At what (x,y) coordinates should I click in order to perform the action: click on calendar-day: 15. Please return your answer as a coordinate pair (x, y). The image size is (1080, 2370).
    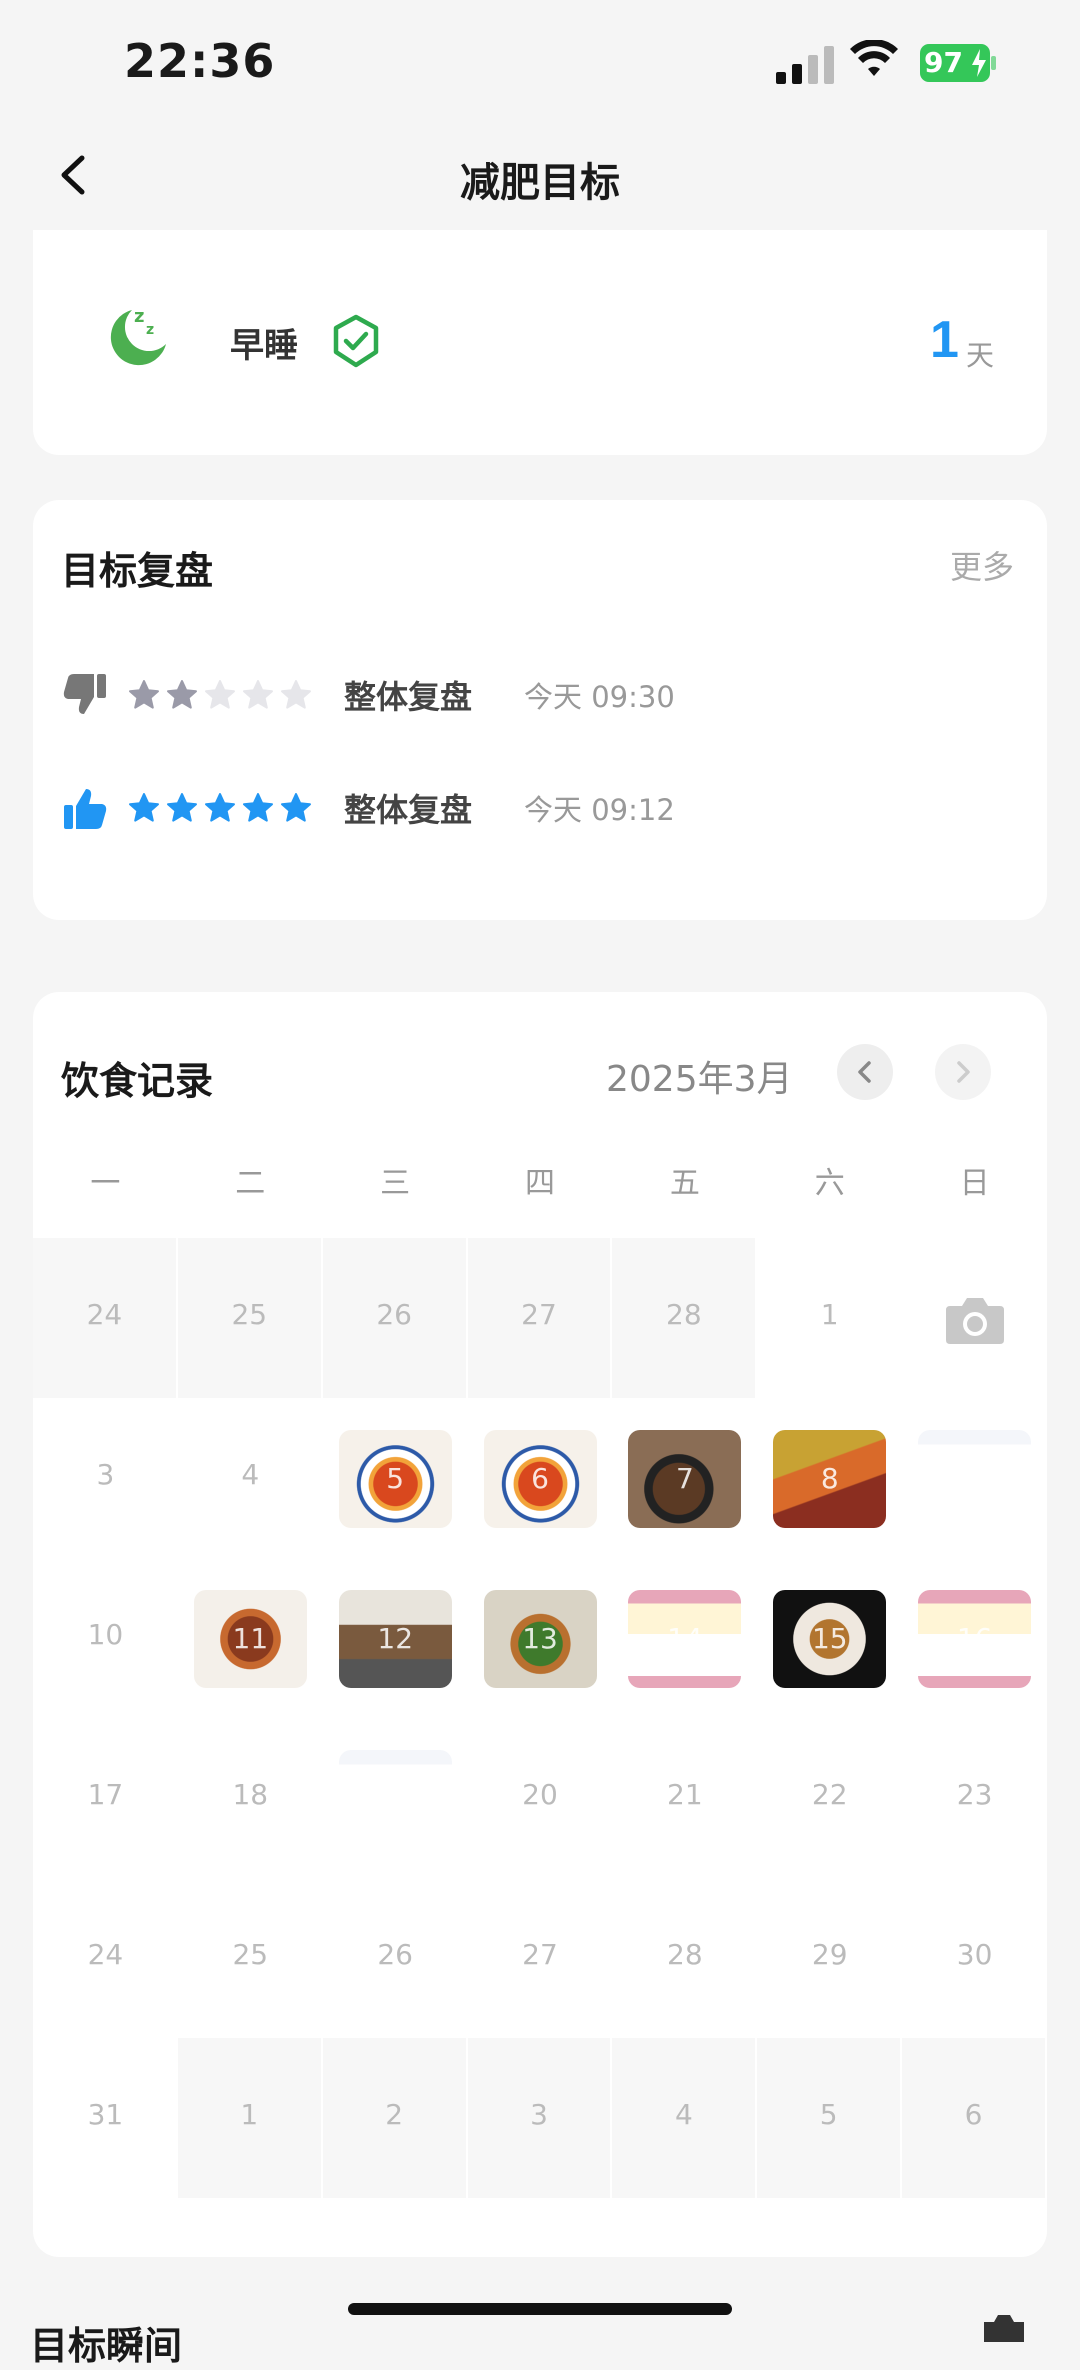
    Looking at the image, I should click on (829, 1638).